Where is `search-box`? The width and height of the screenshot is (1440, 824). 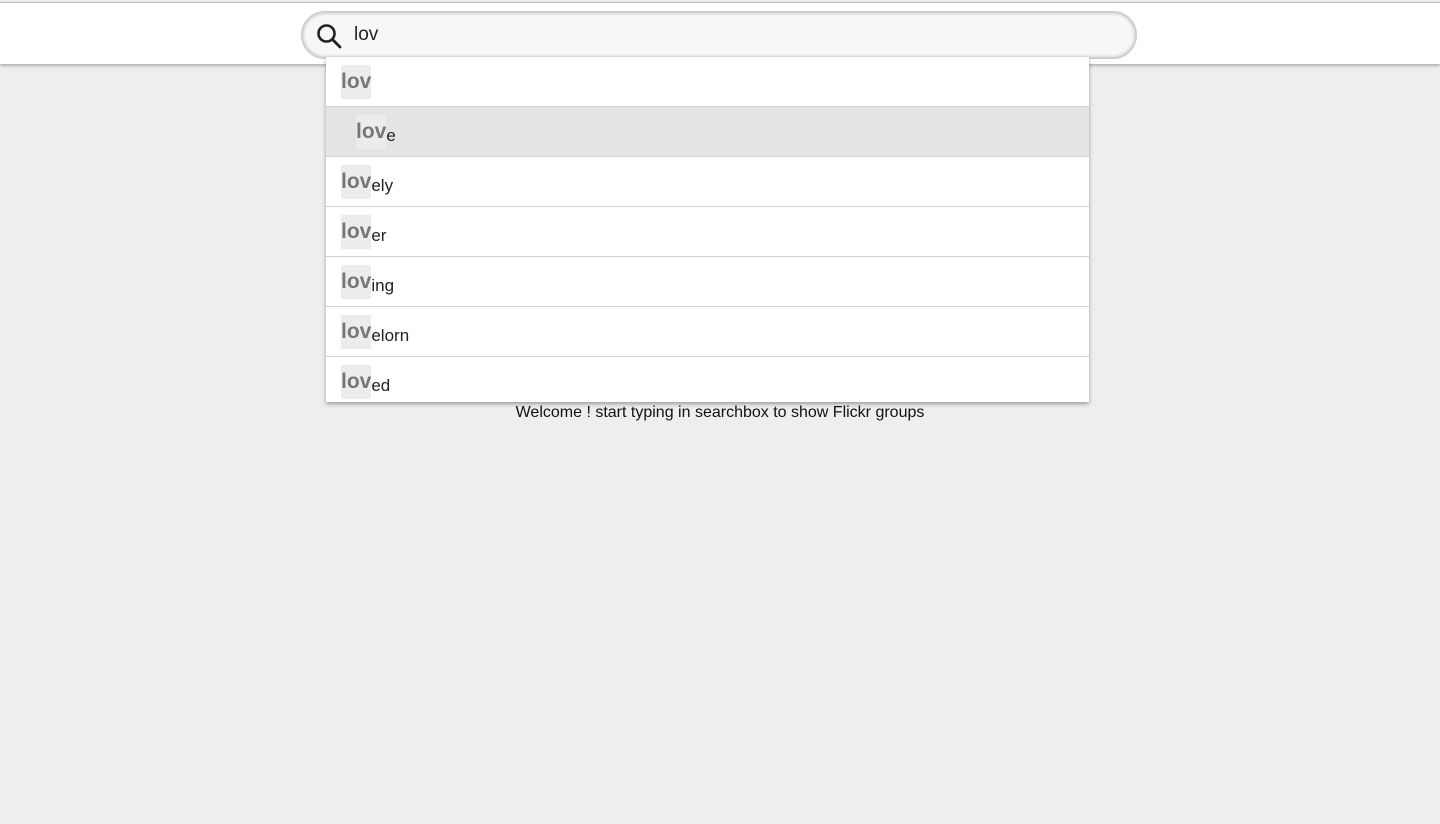
search-box is located at coordinates (719, 35).